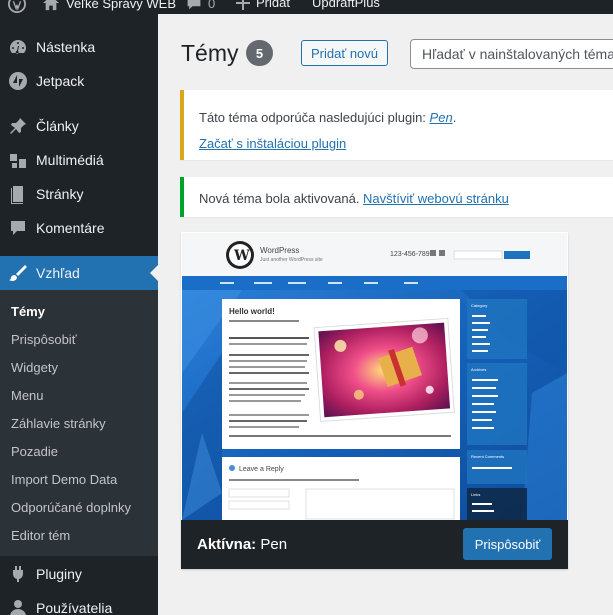  I want to click on begin-installing-plugin-link: Začať s inštaláciou plugin, so click(272, 143).